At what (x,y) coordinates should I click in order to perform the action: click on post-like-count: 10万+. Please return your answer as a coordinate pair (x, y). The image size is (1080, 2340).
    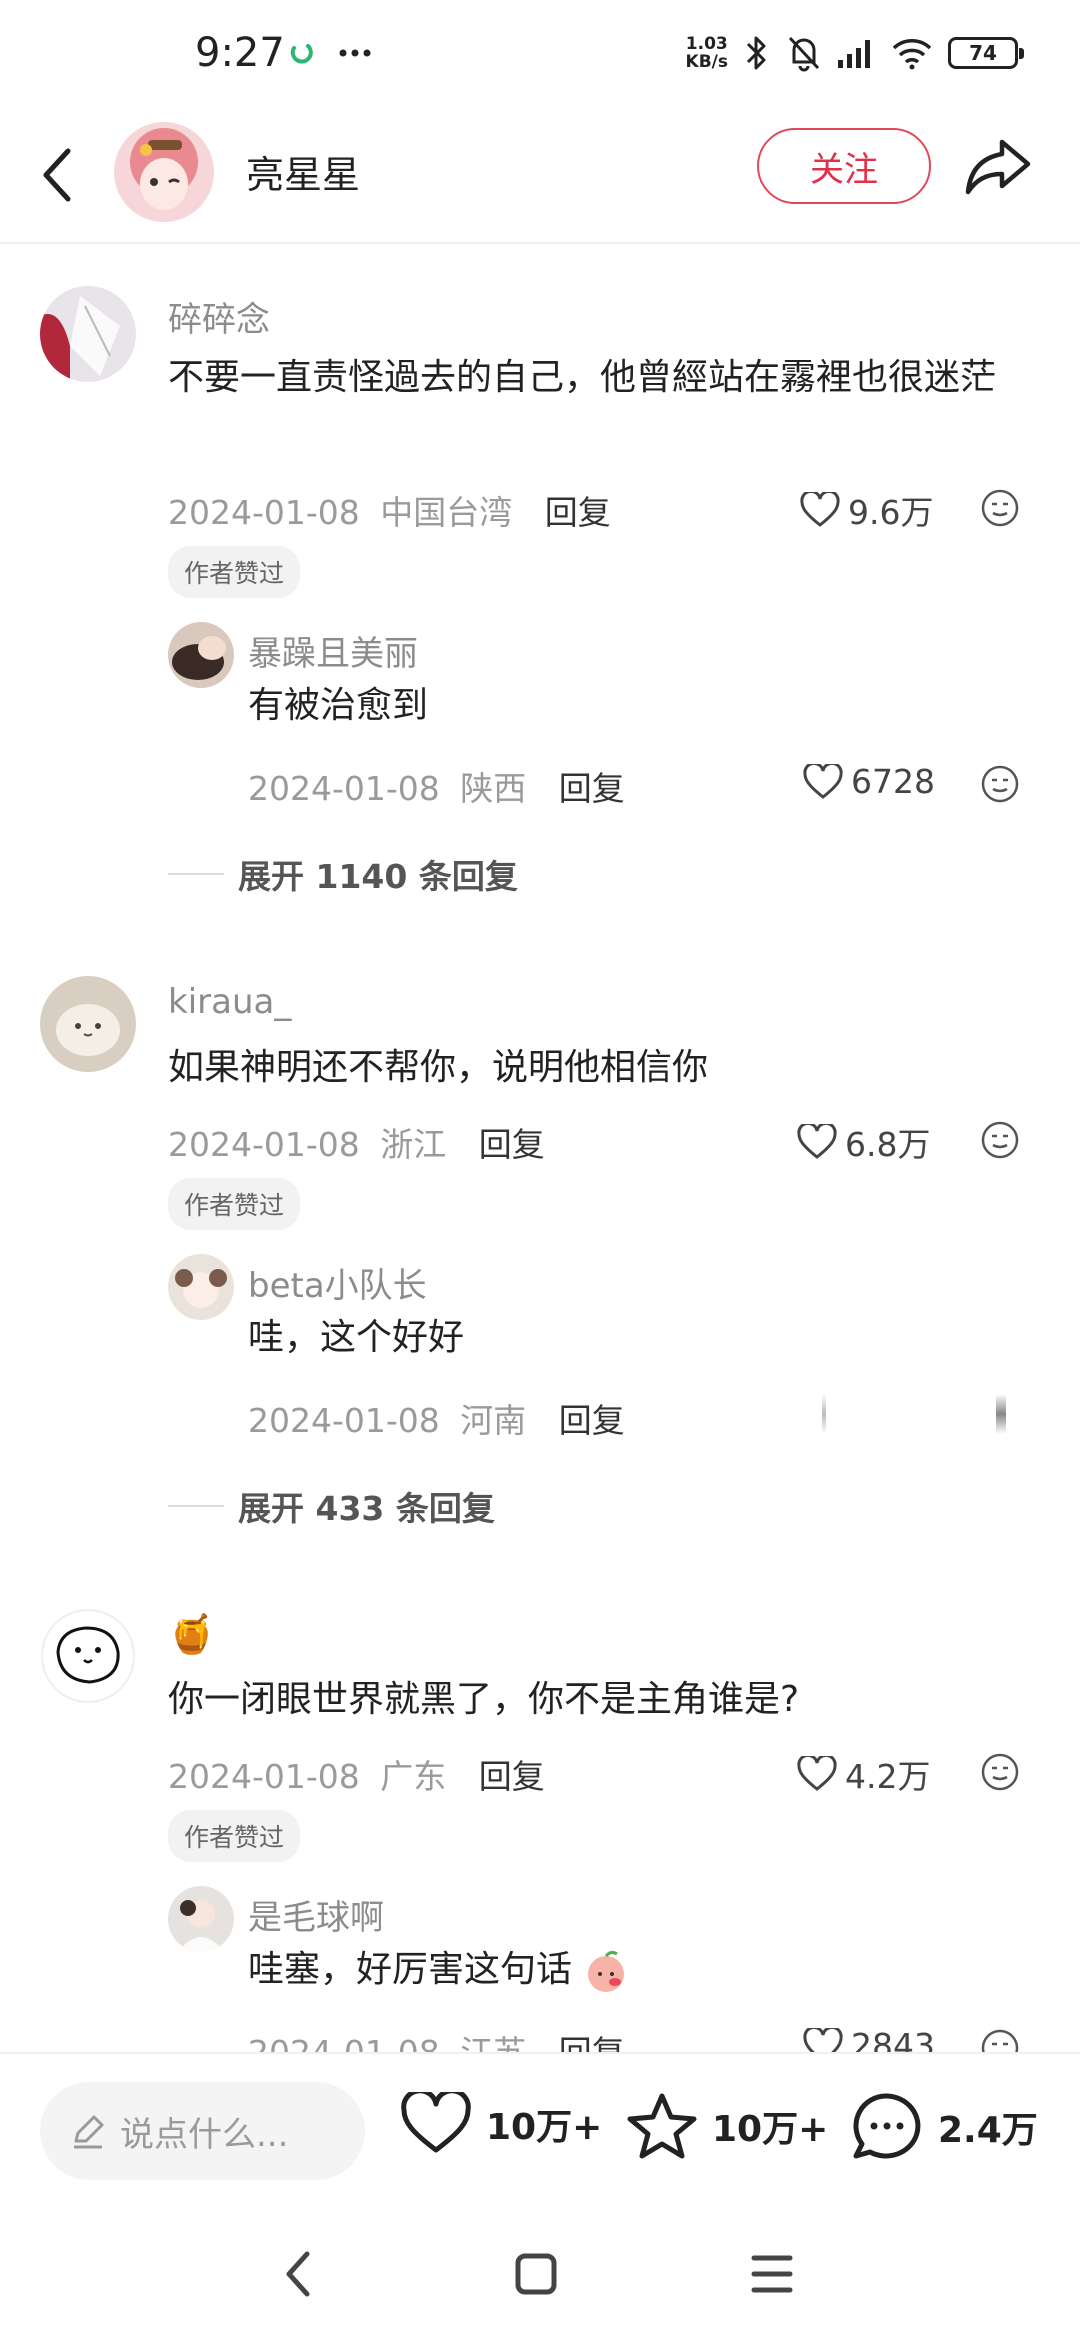
    Looking at the image, I should click on (544, 2127).